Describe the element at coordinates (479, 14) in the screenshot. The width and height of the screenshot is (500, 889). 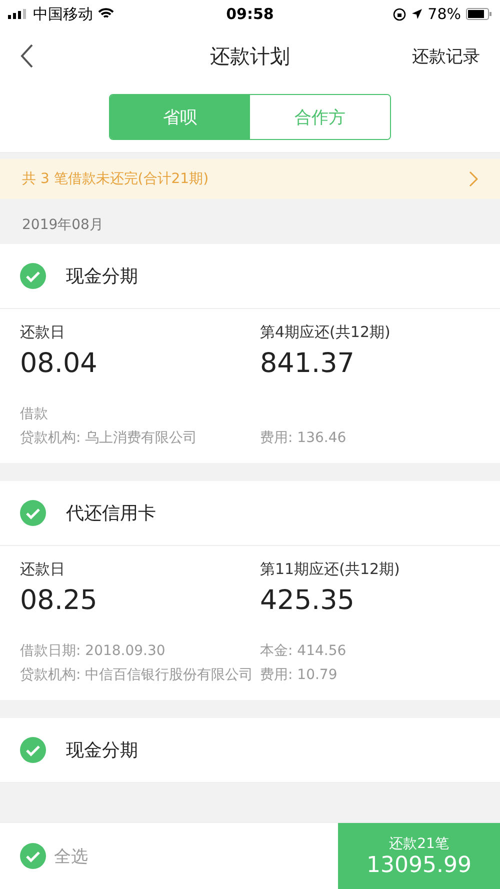
I see `battery-icon` at that location.